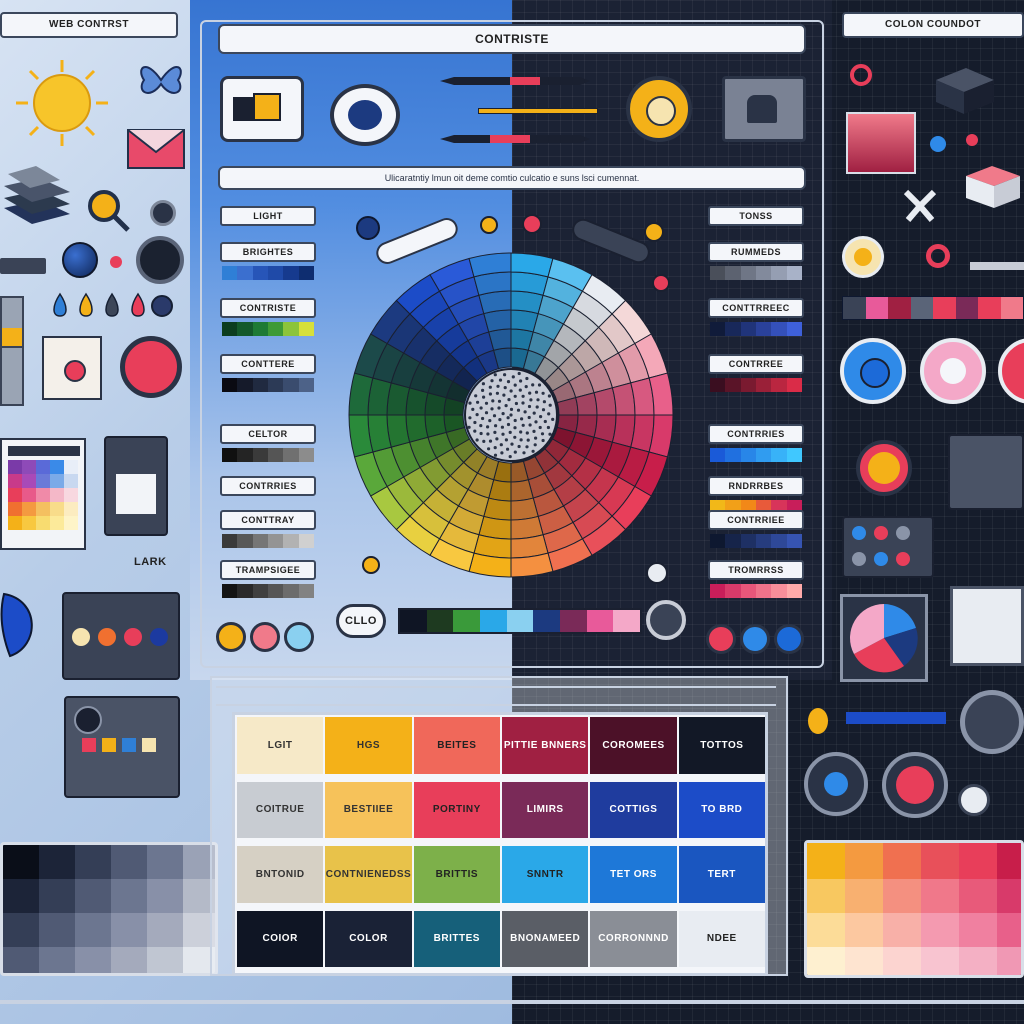 This screenshot has height=1024, width=1024. What do you see at coordinates (280, 874) in the screenshot?
I see `table-cell: BNTONID` at bounding box center [280, 874].